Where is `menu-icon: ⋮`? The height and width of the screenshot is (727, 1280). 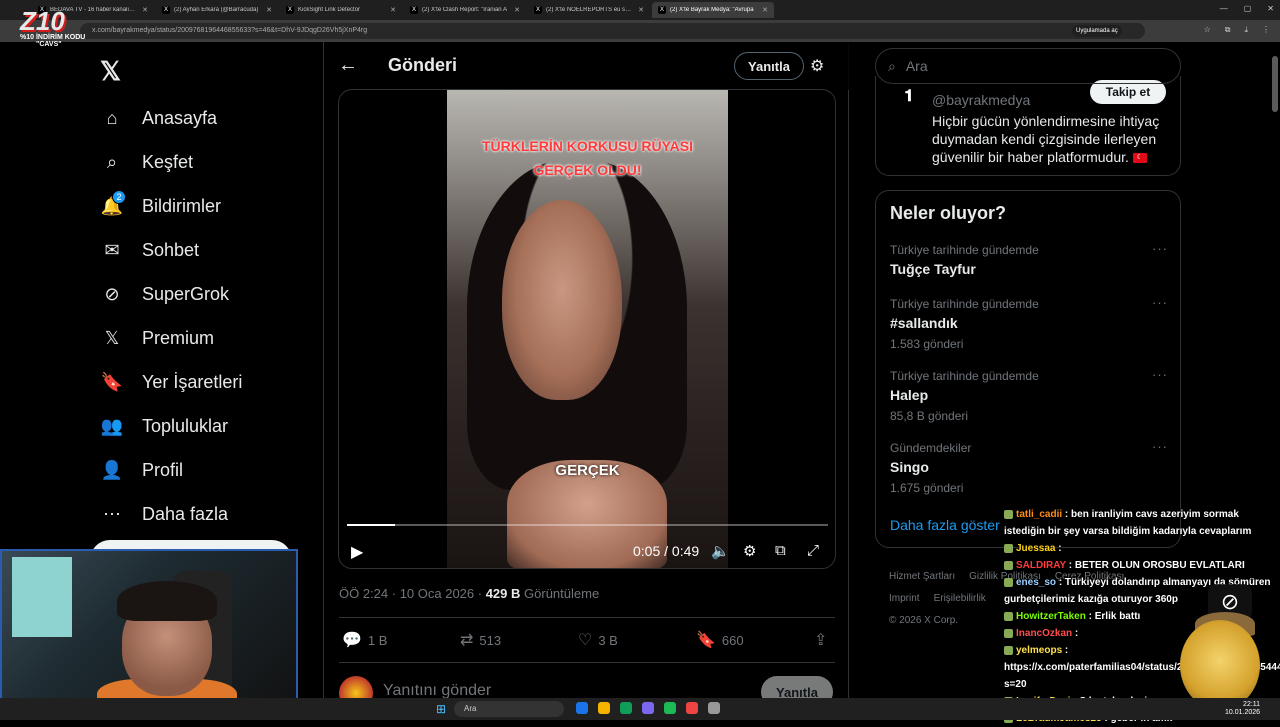
menu-icon: ⋮ is located at coordinates (1266, 30).